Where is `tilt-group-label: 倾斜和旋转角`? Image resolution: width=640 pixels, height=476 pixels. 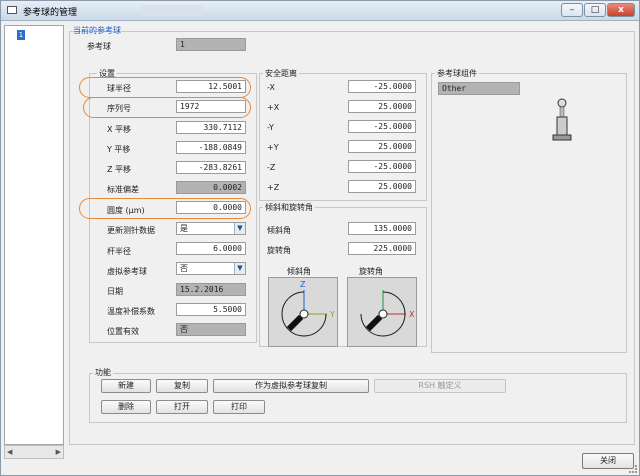
tilt-group-label: 倾斜和旋转角 is located at coordinates (289, 207).